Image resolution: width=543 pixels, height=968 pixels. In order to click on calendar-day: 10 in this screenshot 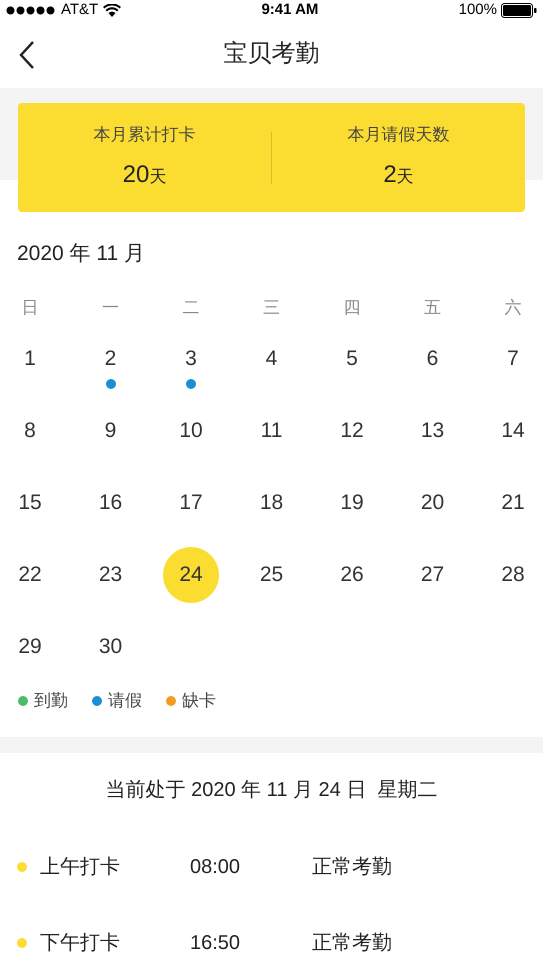, I will do `click(191, 431)`.